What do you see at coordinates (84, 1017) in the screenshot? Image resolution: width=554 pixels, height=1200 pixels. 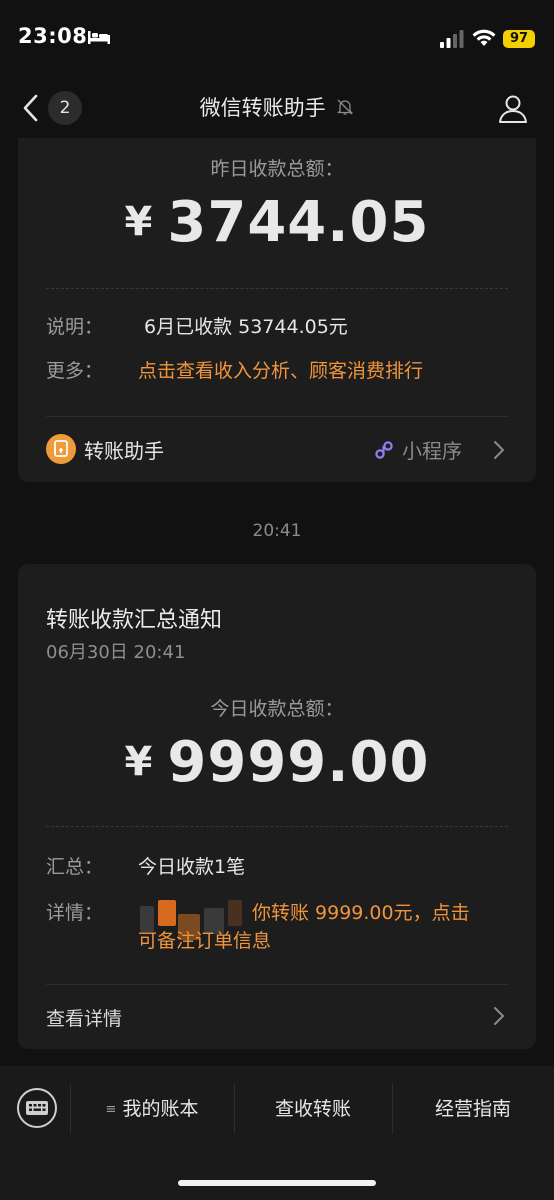 I see `view-details-link: 查看详情` at bounding box center [84, 1017].